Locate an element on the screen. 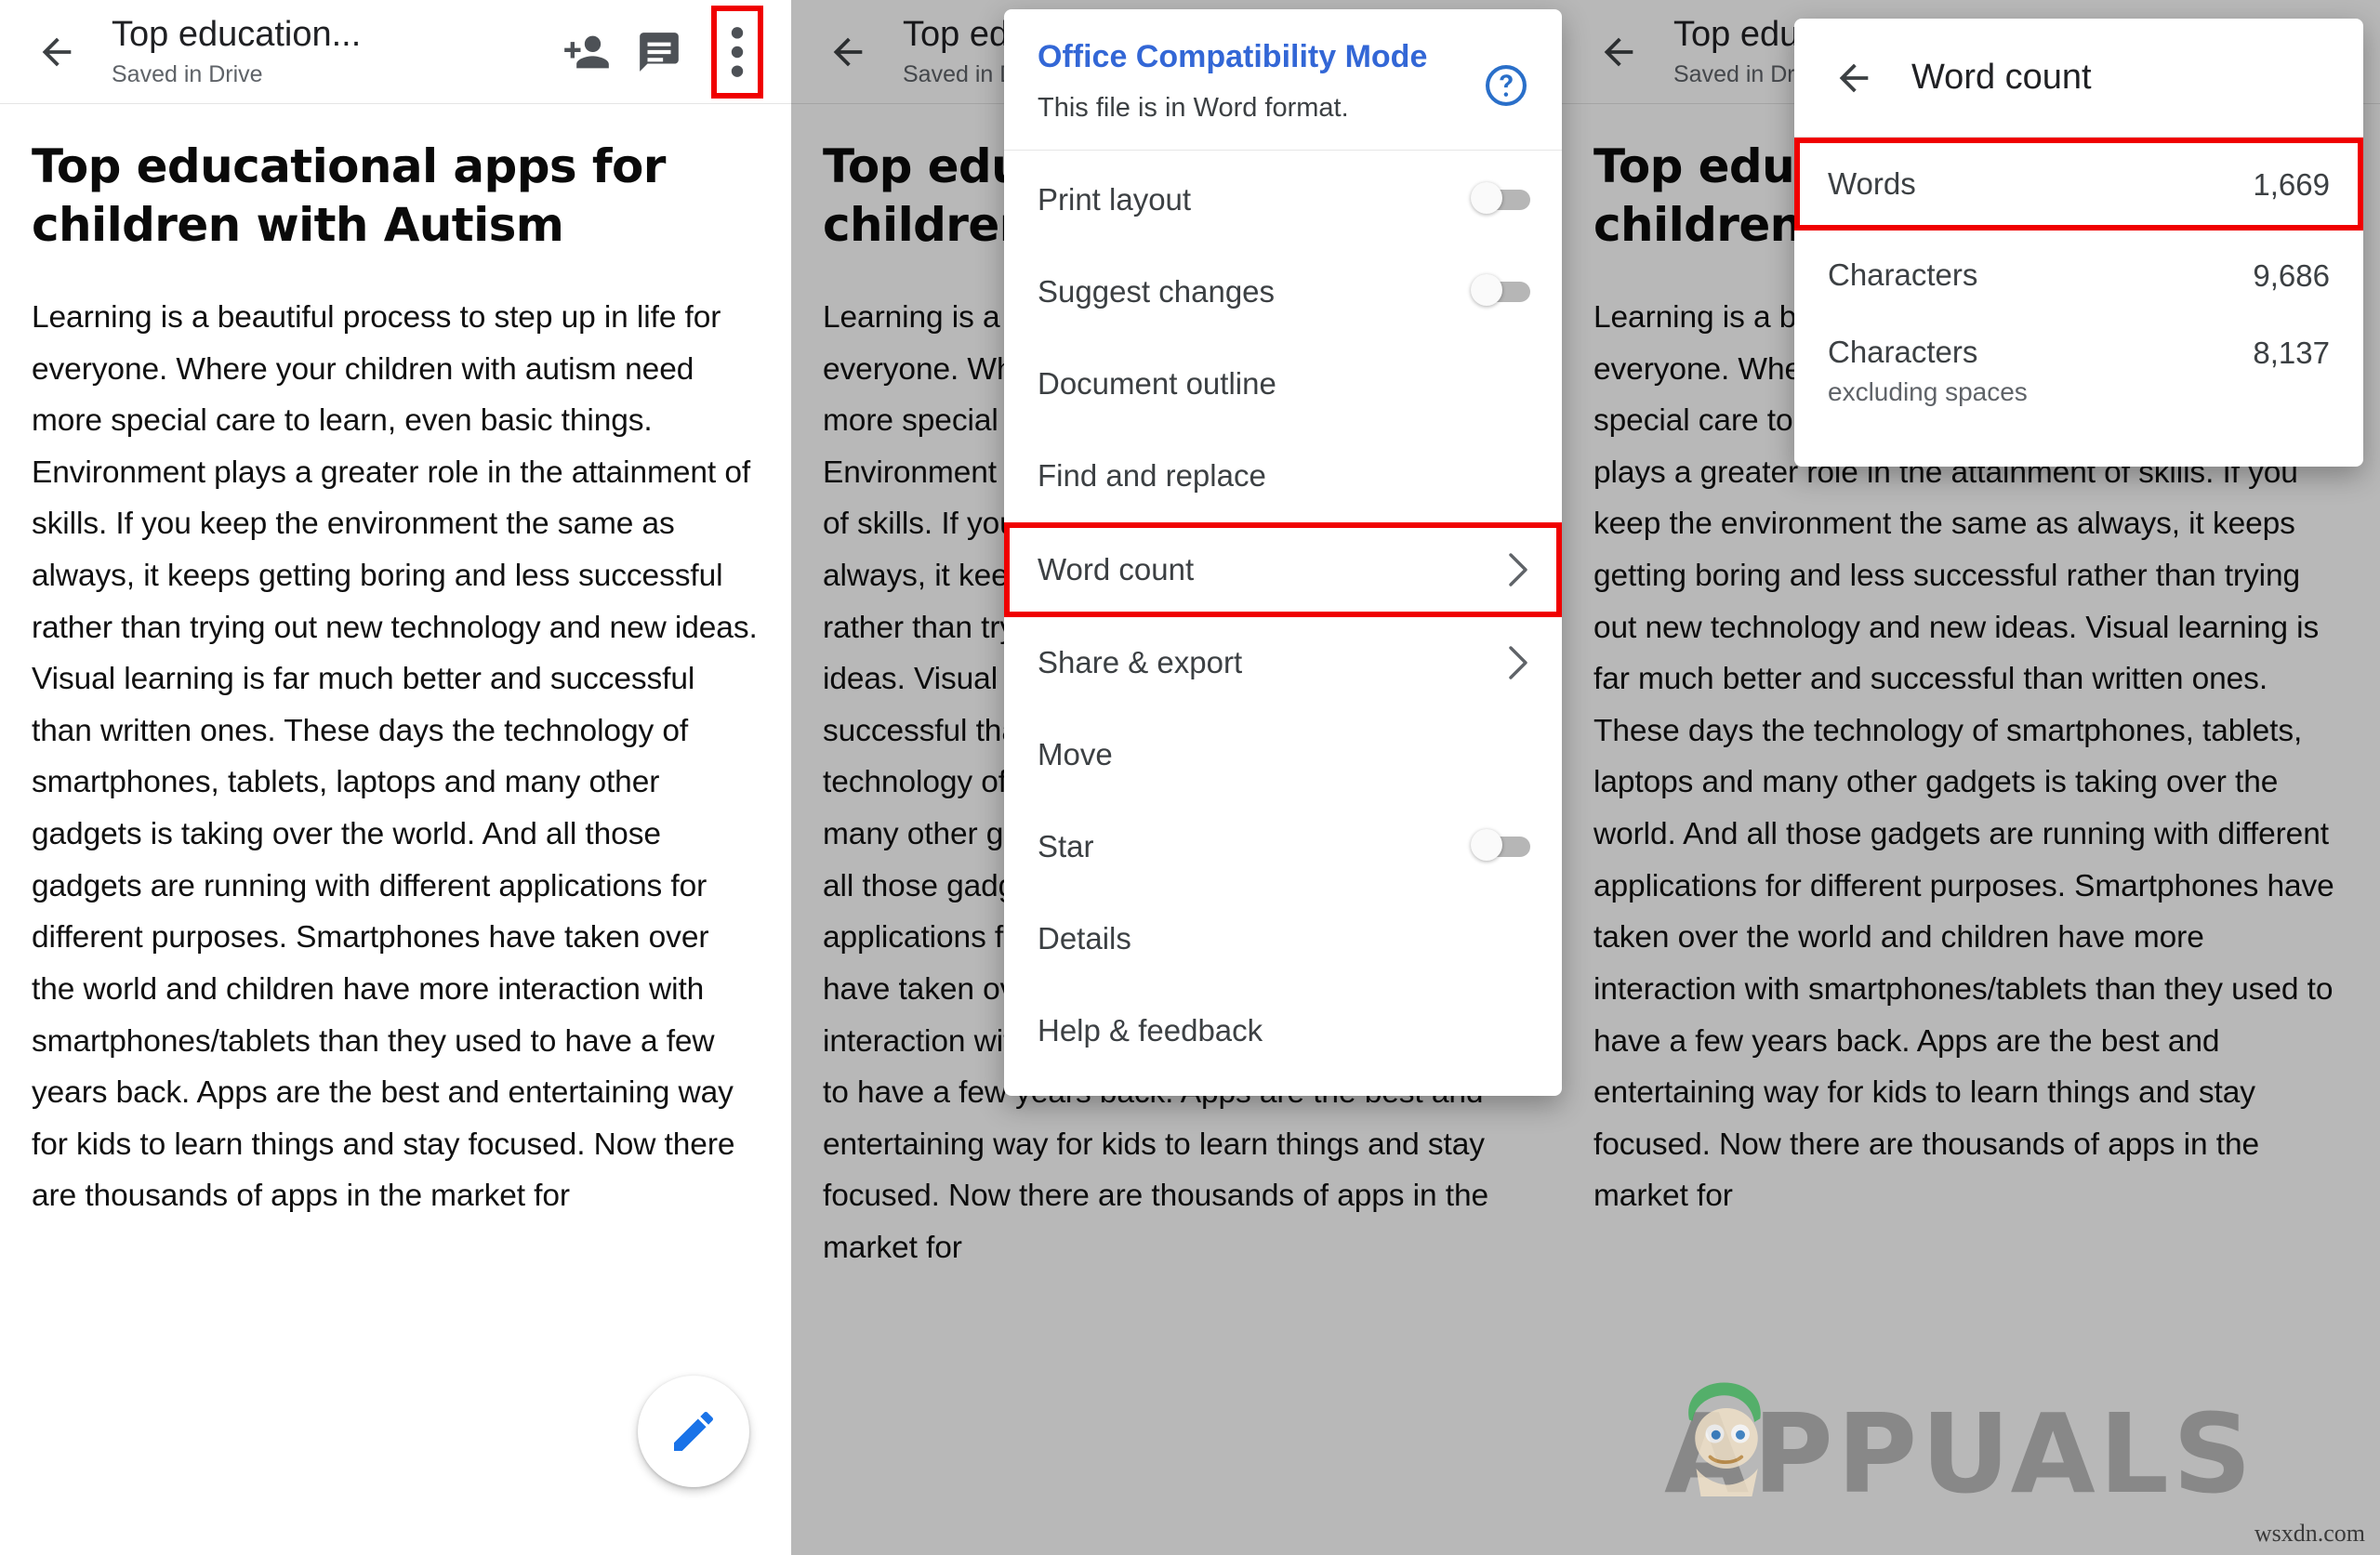 The image size is (2380, 1555). back-button is located at coordinates (56, 52).